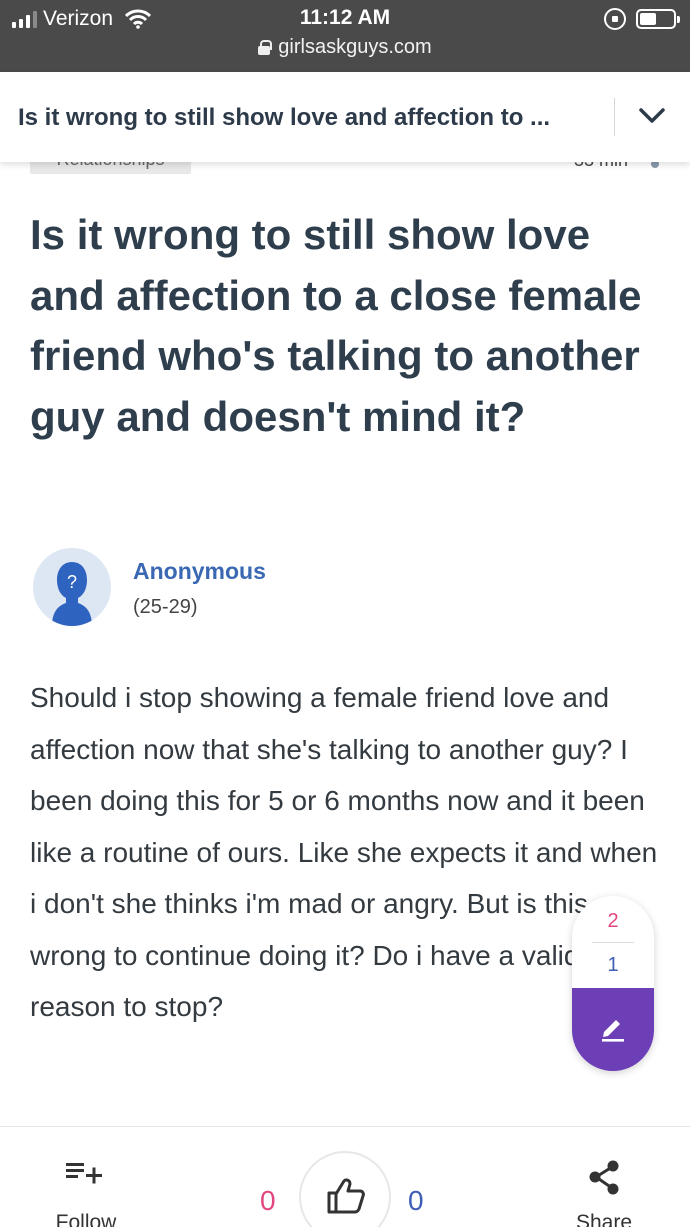  What do you see at coordinates (345, 17) in the screenshot?
I see `clock: 11:12 AM` at bounding box center [345, 17].